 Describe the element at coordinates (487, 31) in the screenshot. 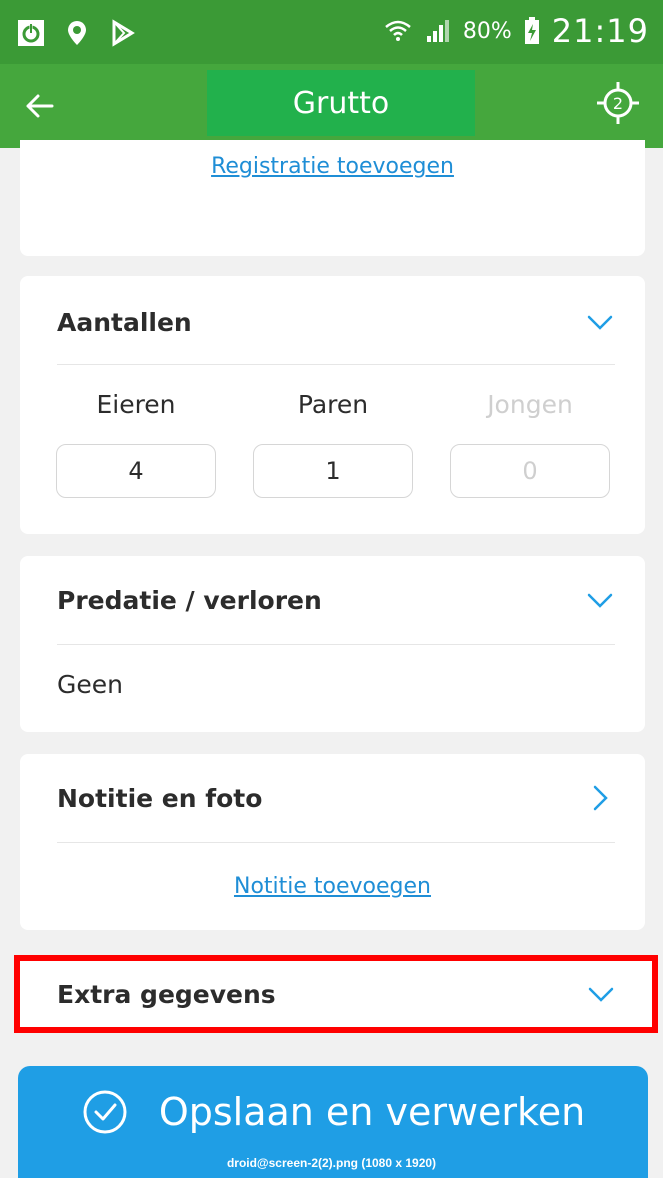

I see `battery-percent: 80%` at that location.